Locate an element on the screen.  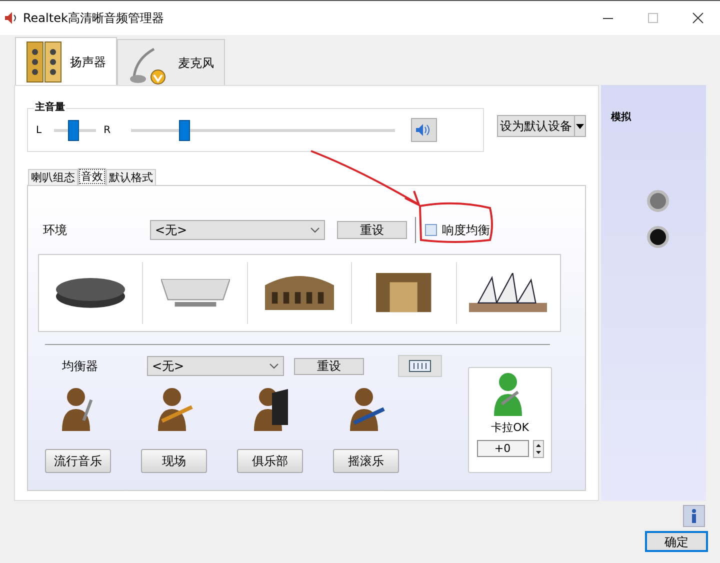
mute-button is located at coordinates (423, 130).